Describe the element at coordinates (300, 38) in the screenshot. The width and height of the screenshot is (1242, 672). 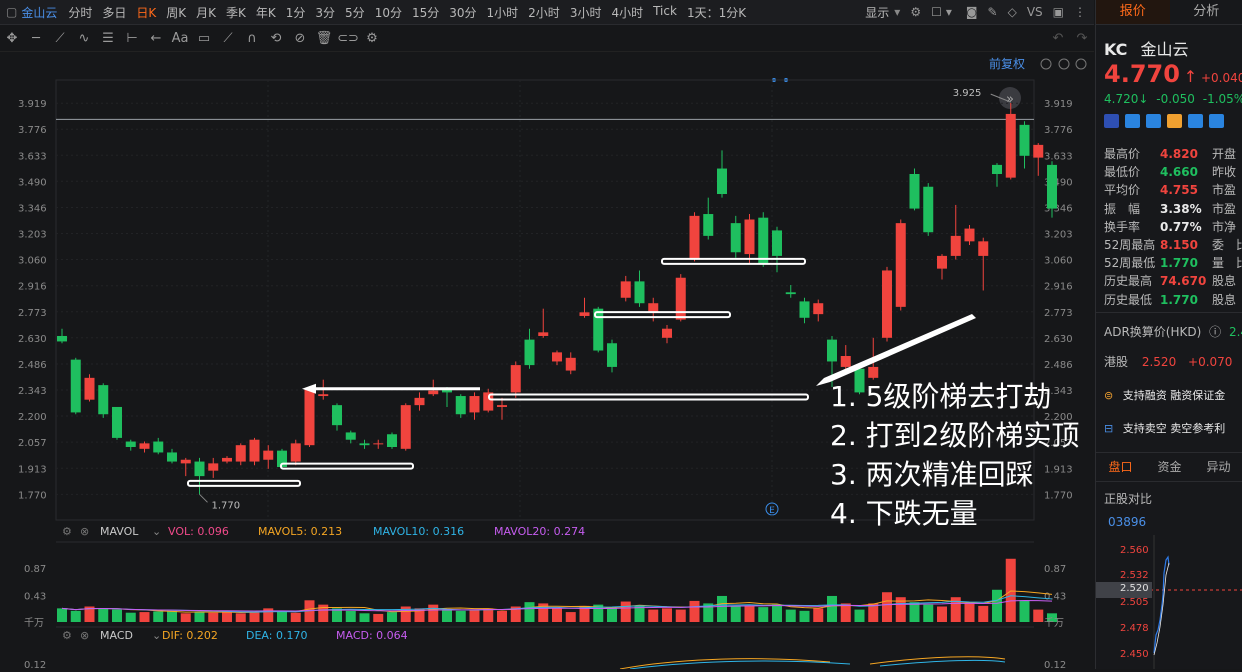
I see `hide-icon: ⊘` at that location.